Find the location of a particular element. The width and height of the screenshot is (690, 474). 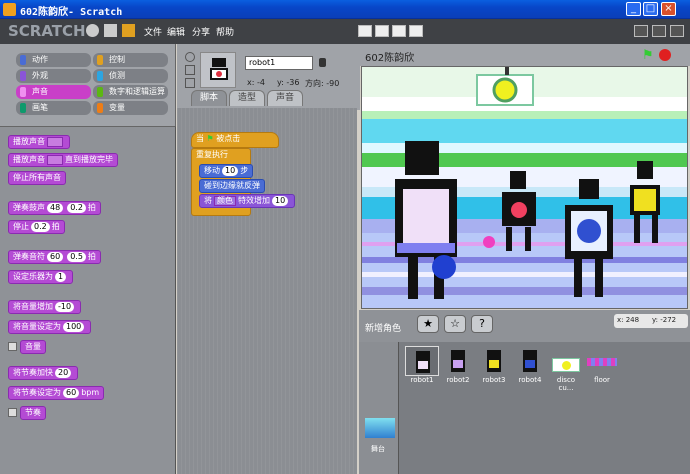

category-variables: 变量 is located at coordinates (130, 108).